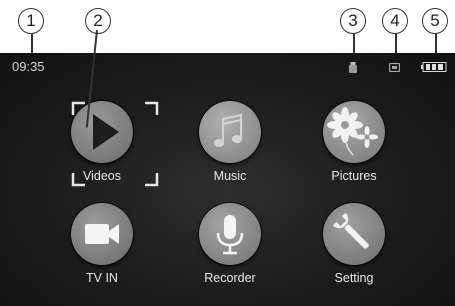  I want to click on music-note-icon, so click(228, 130).